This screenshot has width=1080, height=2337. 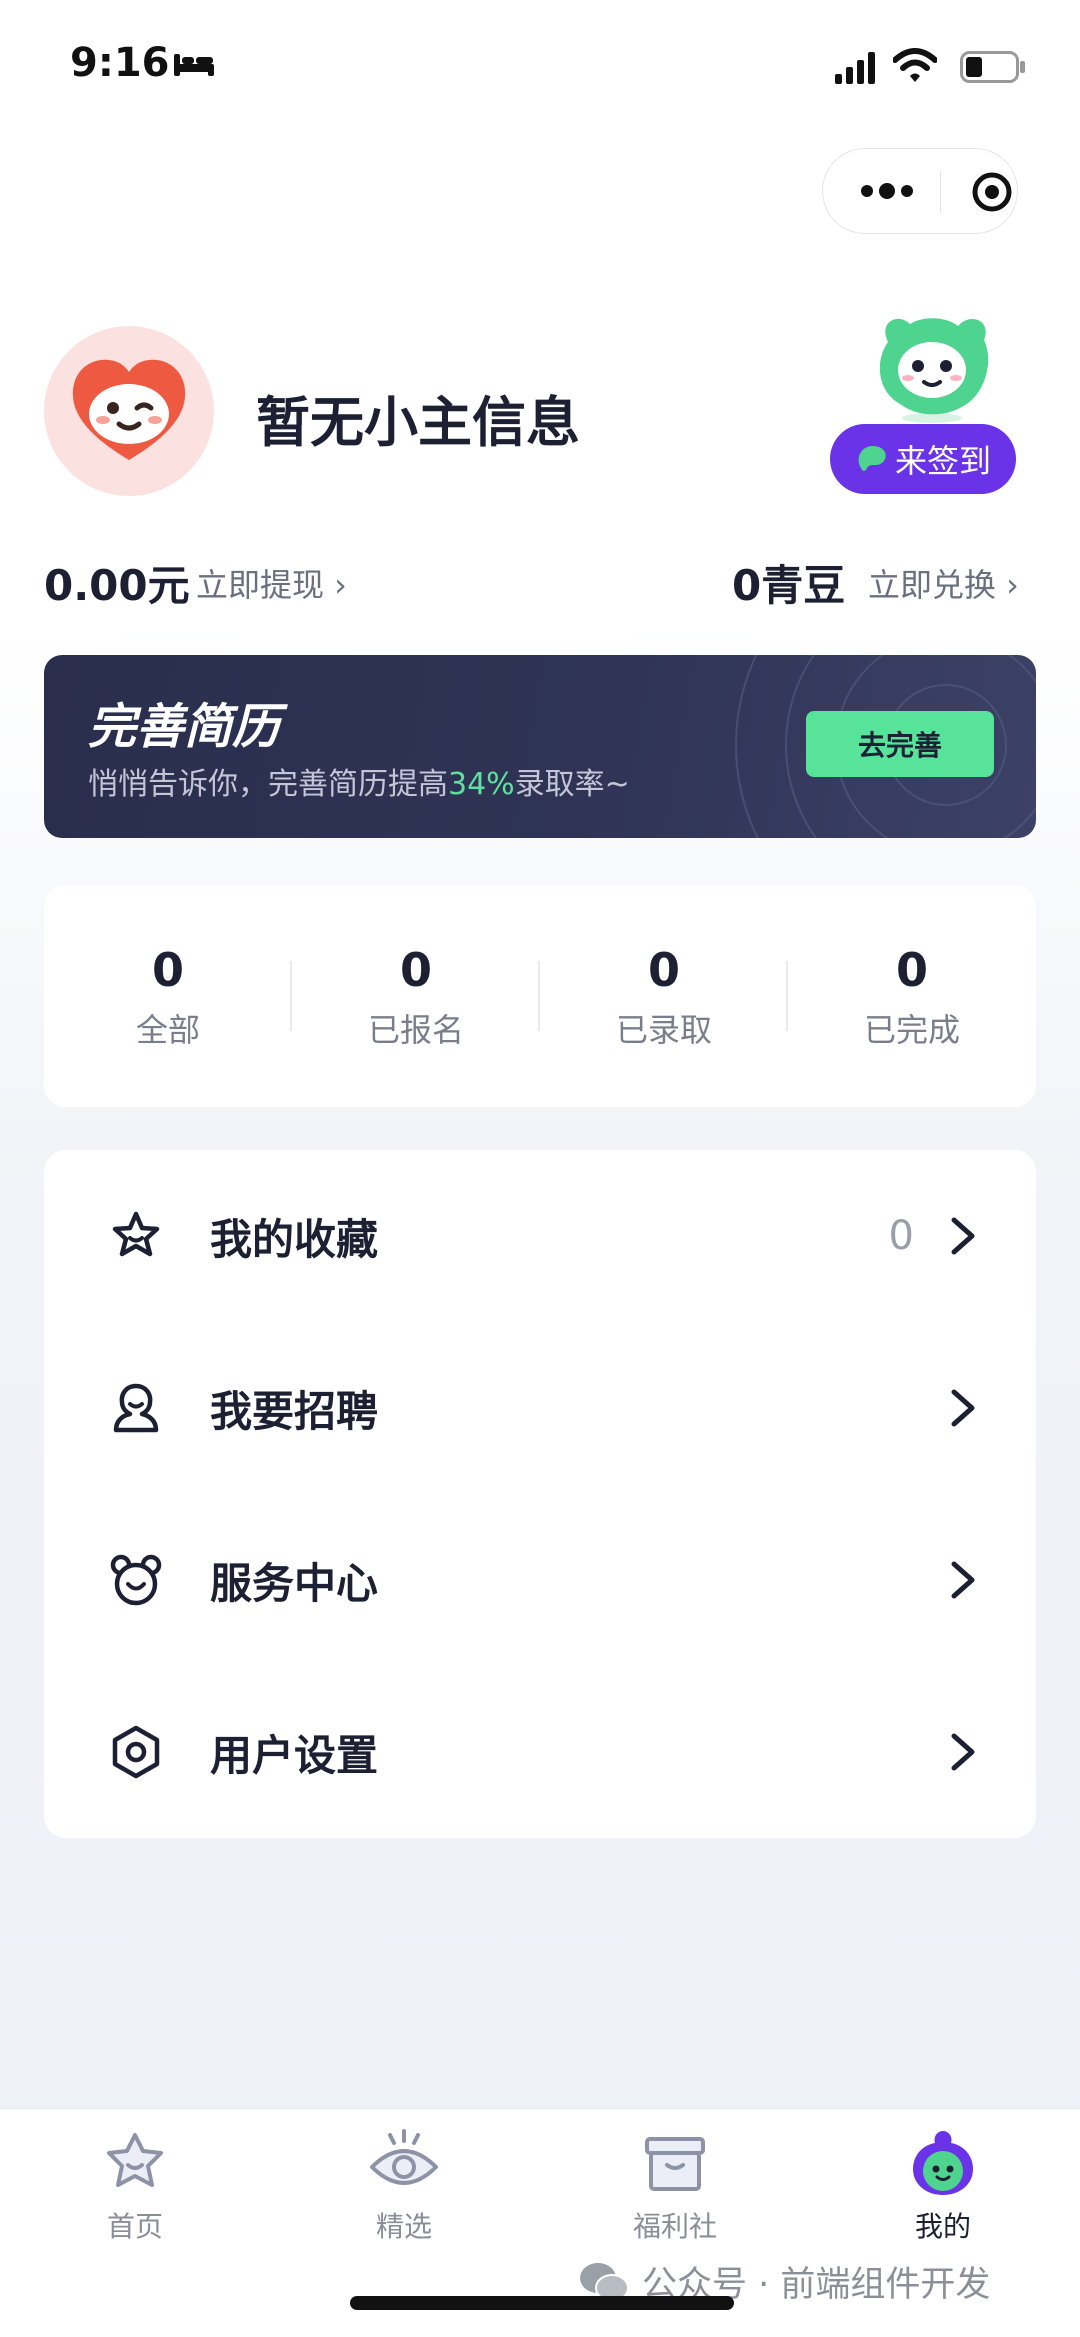 I want to click on stat-admitted: 0 已录取, so click(x=664, y=996).